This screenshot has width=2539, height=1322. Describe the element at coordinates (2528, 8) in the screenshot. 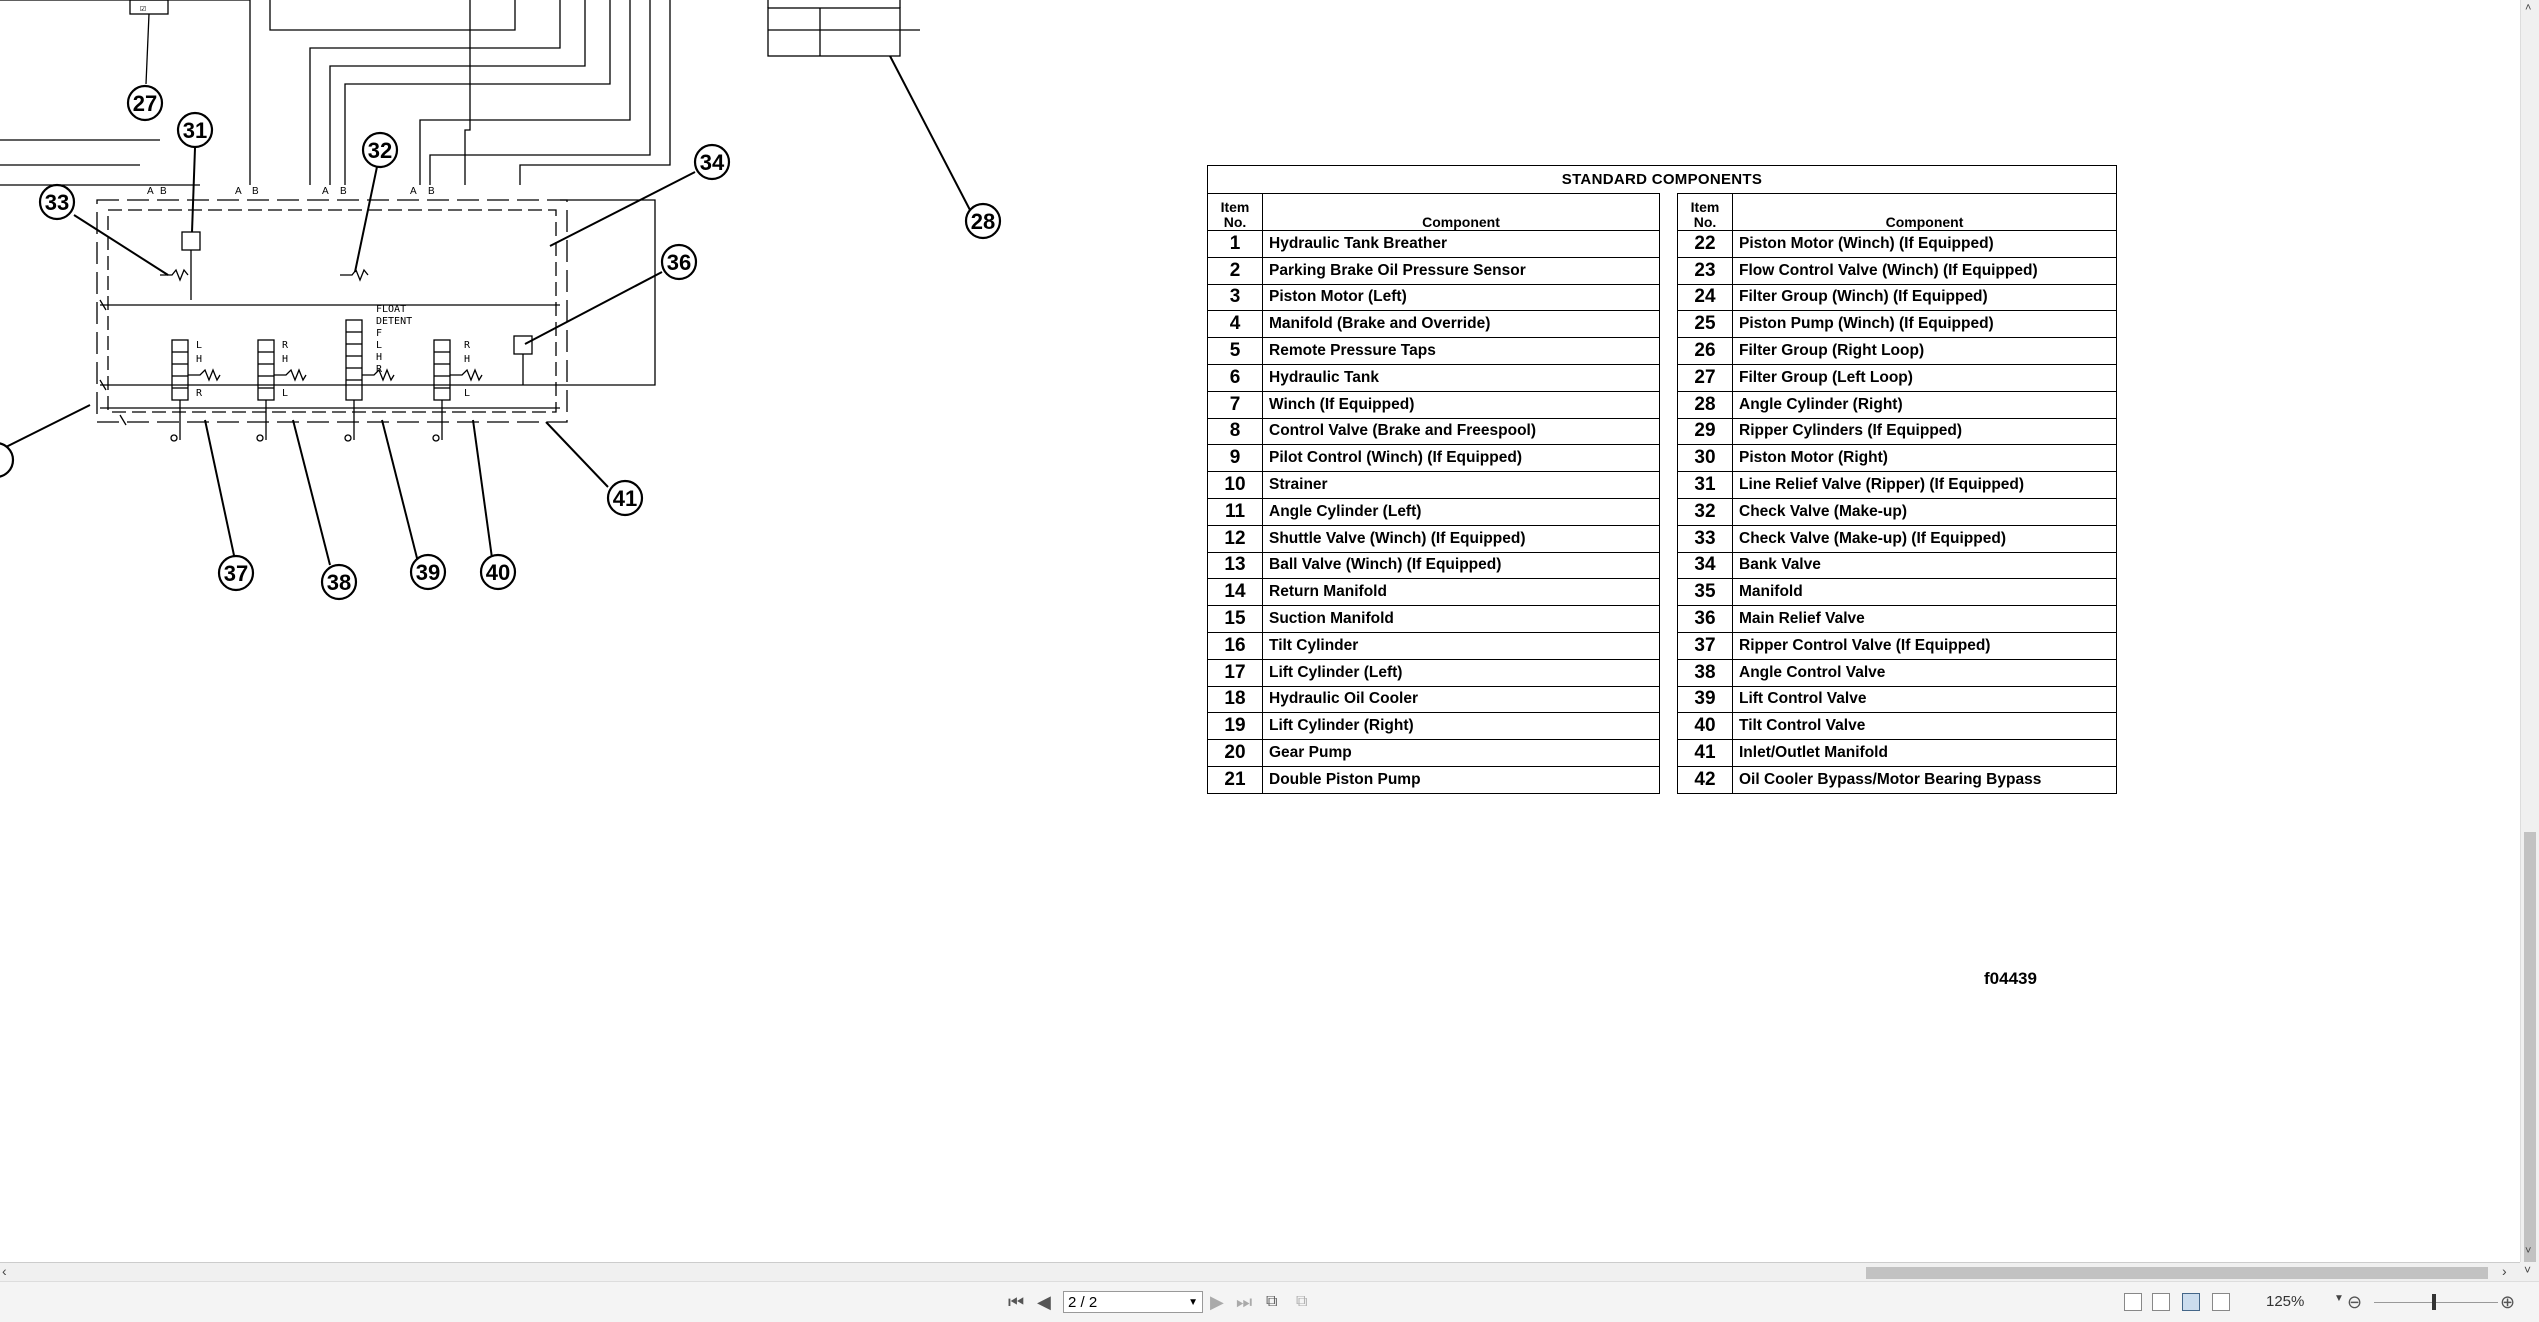

I see `scroll-up-icon: ˄` at that location.